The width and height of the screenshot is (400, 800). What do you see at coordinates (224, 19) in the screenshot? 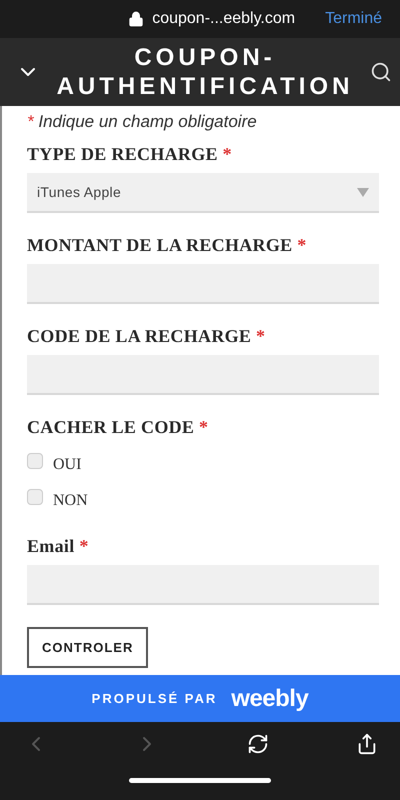
I see `url-text: coupon-...eebly.com` at bounding box center [224, 19].